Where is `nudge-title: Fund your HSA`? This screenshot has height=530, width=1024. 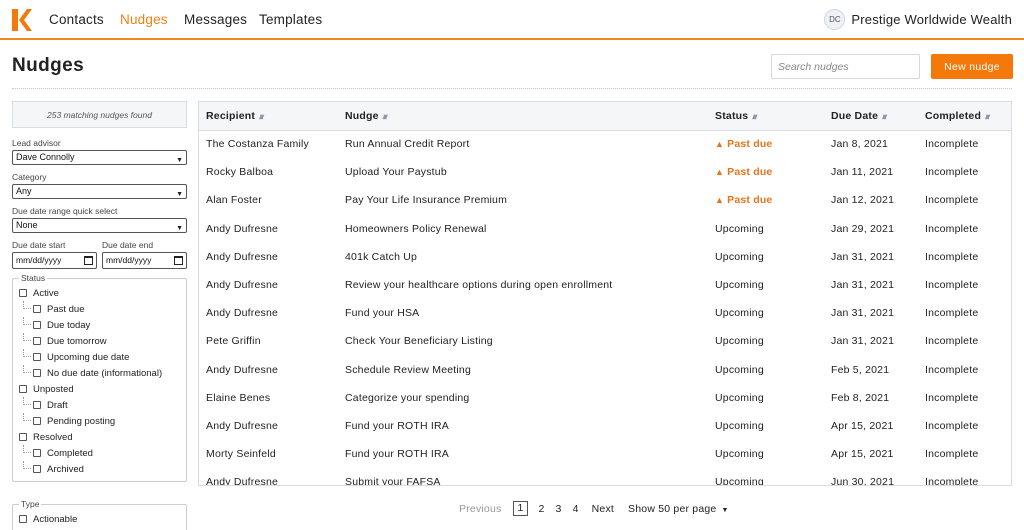
nudge-title: Fund your HSA is located at coordinates (382, 313).